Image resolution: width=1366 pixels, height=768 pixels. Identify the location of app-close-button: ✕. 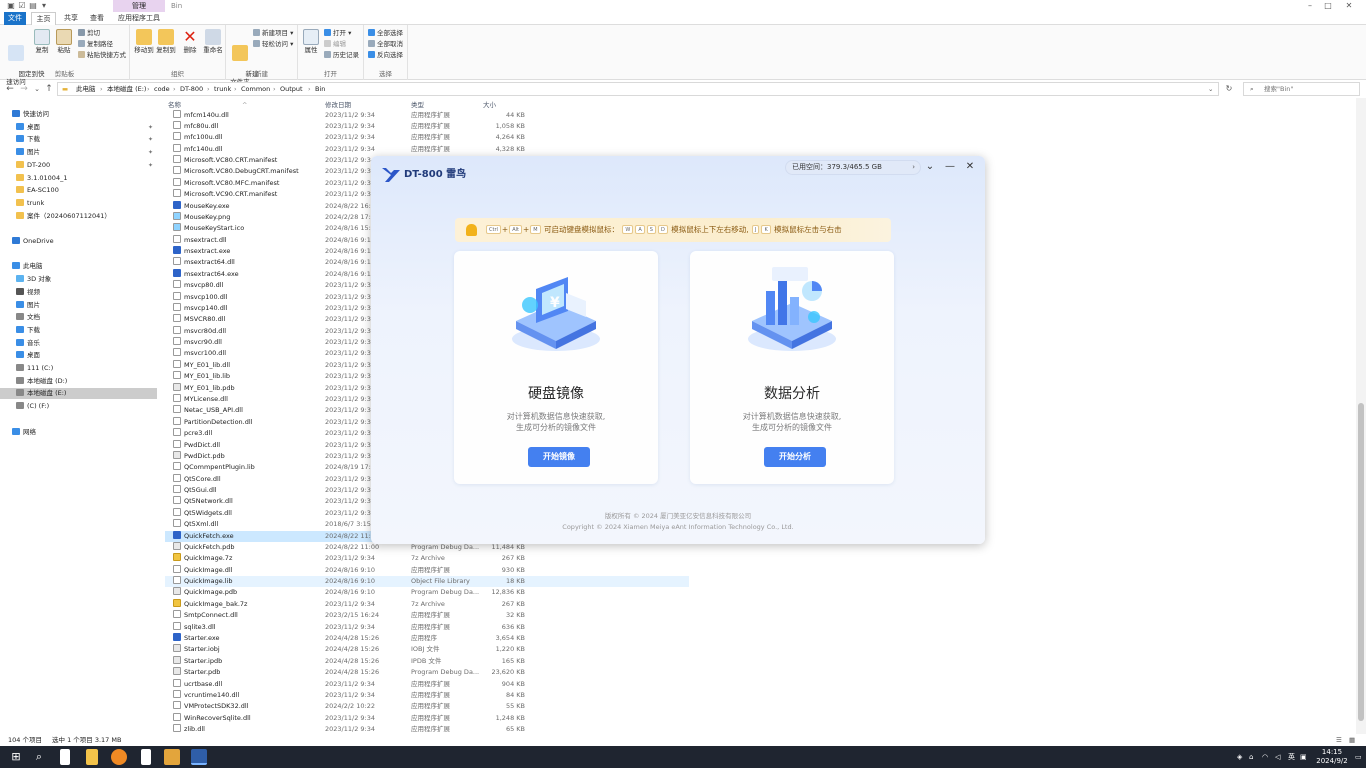
(970, 167).